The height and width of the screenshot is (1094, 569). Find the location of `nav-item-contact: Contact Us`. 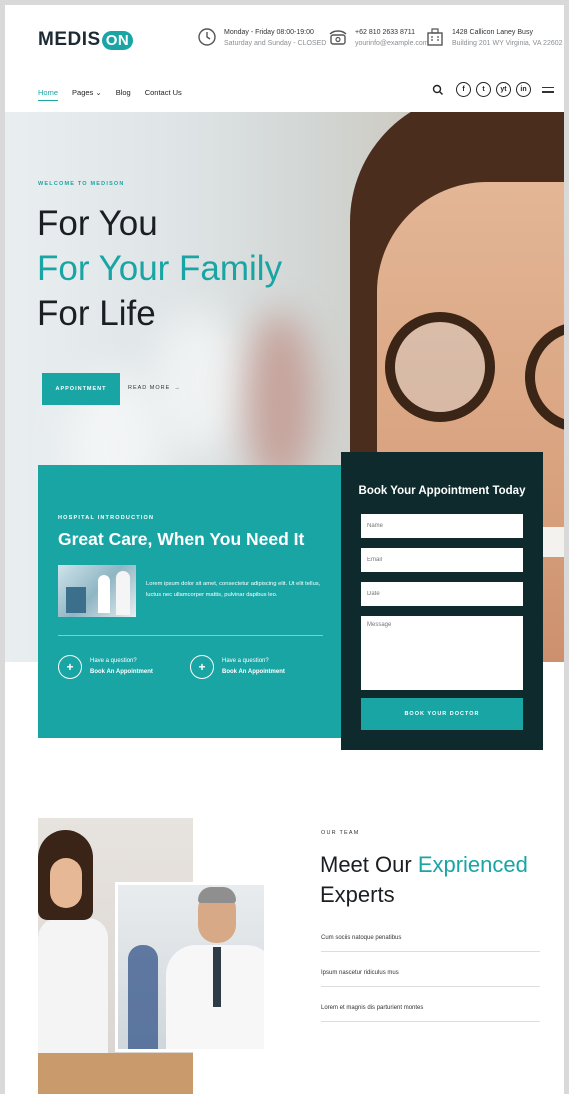

nav-item-contact: Contact Us is located at coordinates (163, 94).